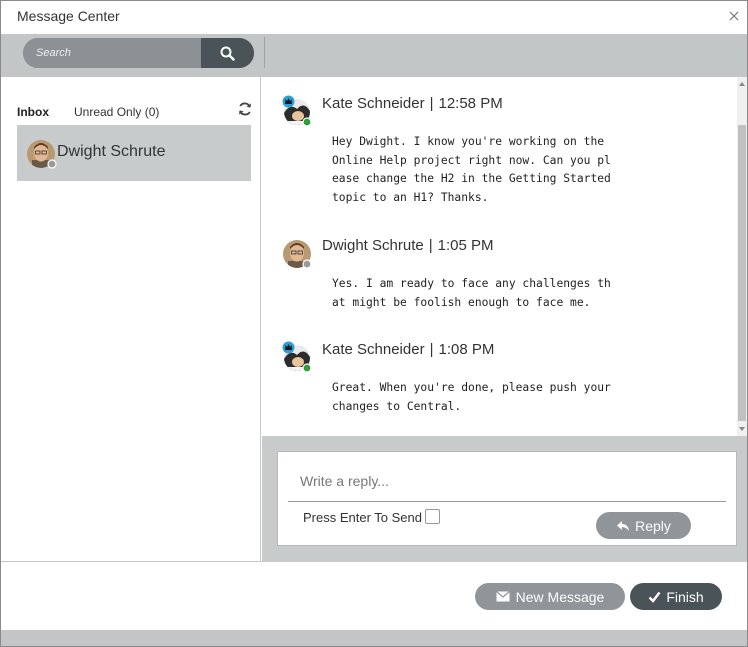 The height and width of the screenshot is (647, 748). What do you see at coordinates (68, 16) in the screenshot?
I see `window-title: Message Center` at bounding box center [68, 16].